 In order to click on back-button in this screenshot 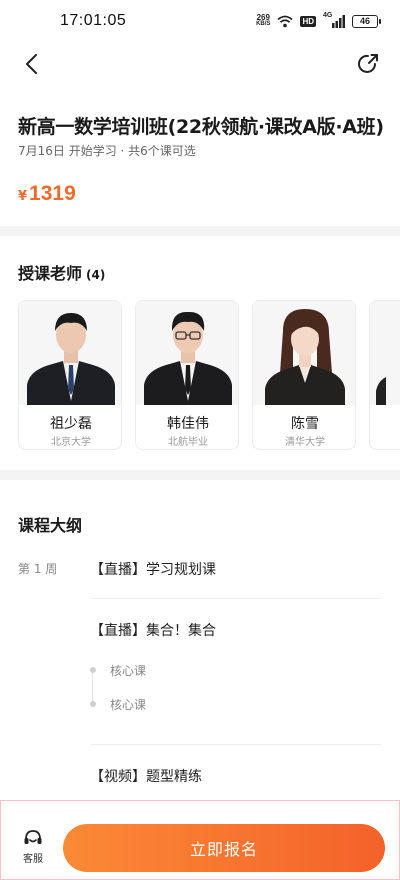, I will do `click(32, 64)`.